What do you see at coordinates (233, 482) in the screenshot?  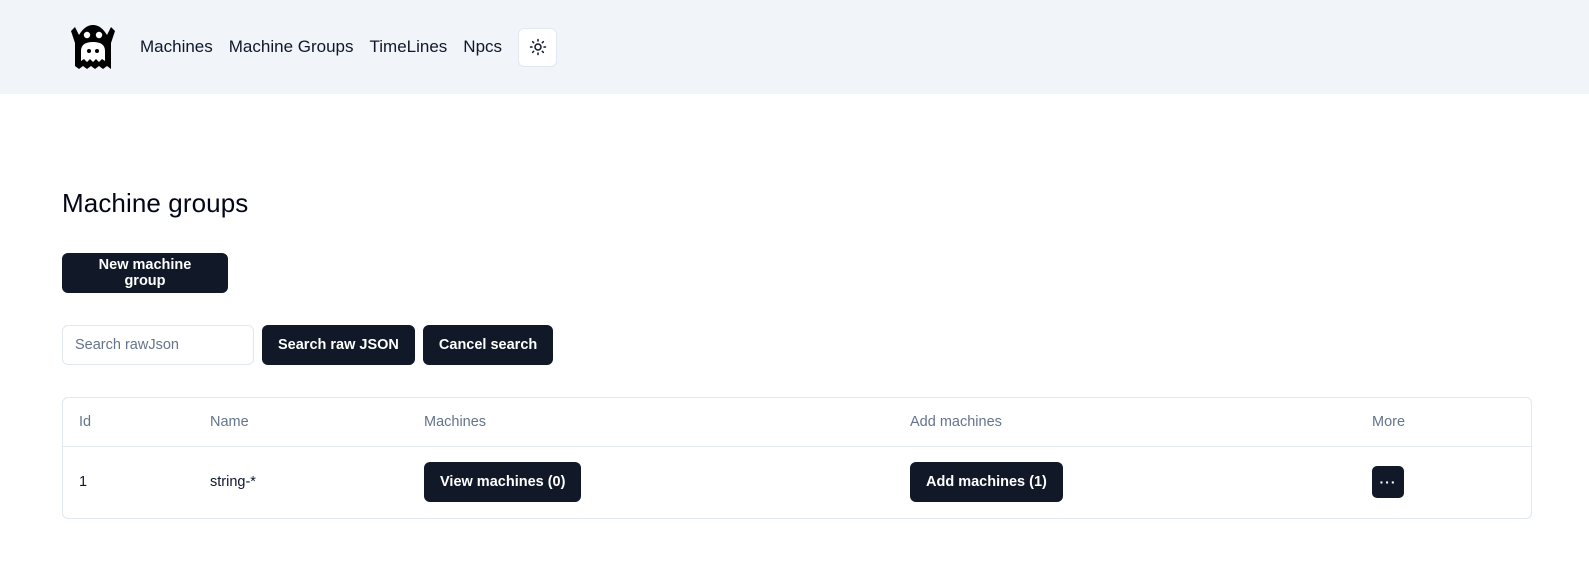 I see `cell-name: string-*` at bounding box center [233, 482].